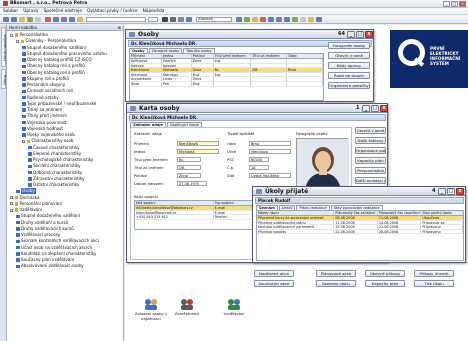  I want to click on mail-icon, so click(255, 19).